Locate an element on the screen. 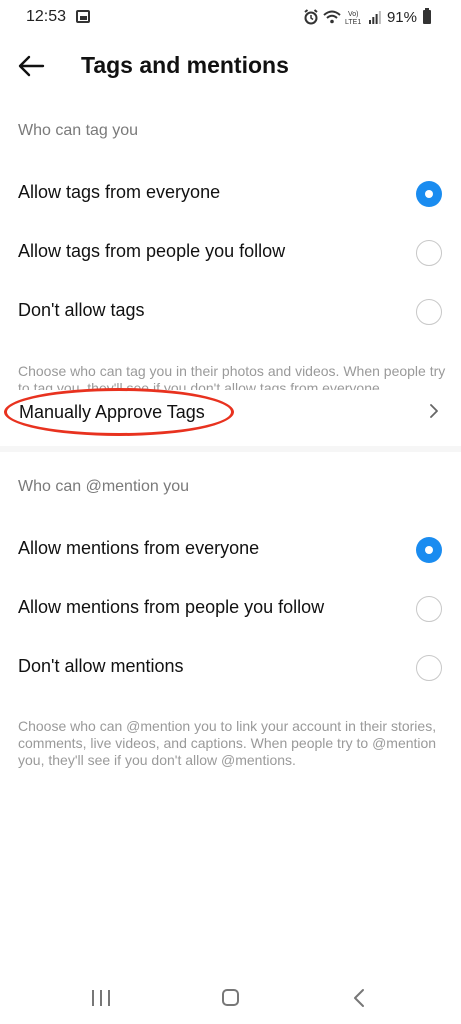 The image size is (461, 1024). chevron-right-icon is located at coordinates (434, 411).